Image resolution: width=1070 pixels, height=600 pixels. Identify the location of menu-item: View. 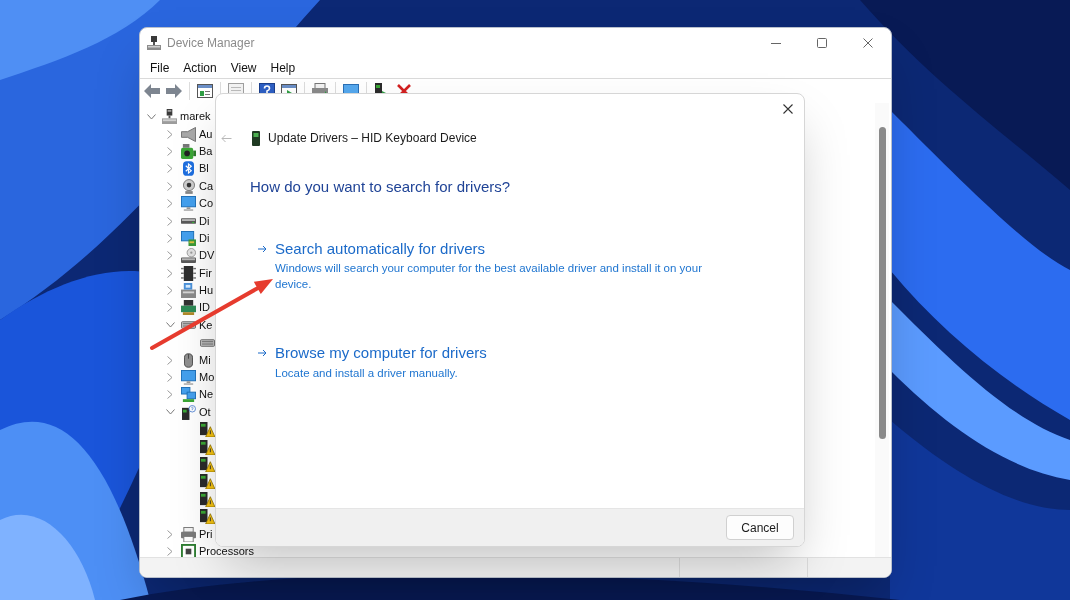
(243, 68).